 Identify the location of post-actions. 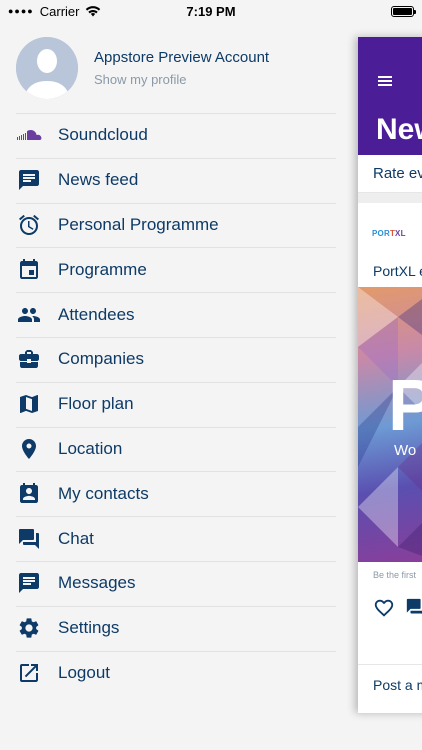
(390, 608).